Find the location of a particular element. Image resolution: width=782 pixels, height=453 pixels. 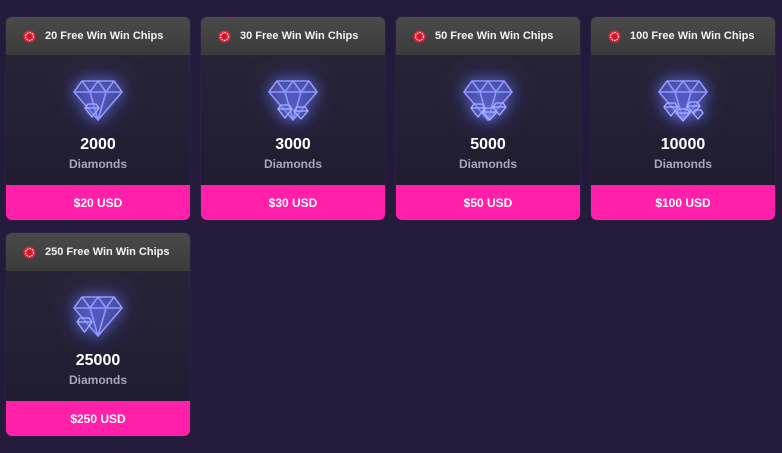

chips-bonus-label: 250 Free Win Win Chips is located at coordinates (107, 252).